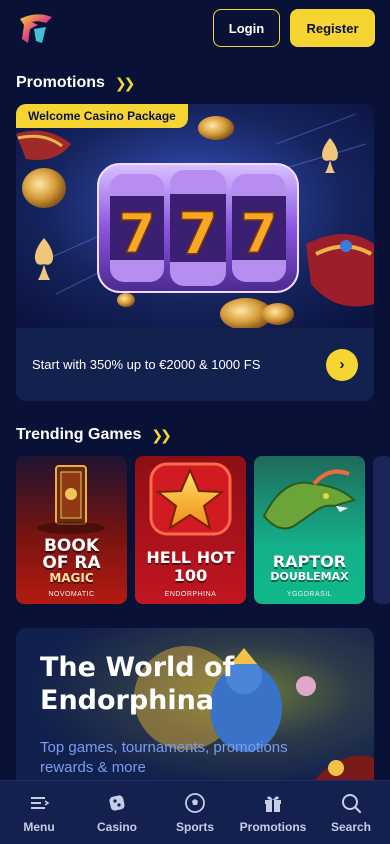 The width and height of the screenshot is (390, 844). I want to click on game-card-peek, so click(381, 530).